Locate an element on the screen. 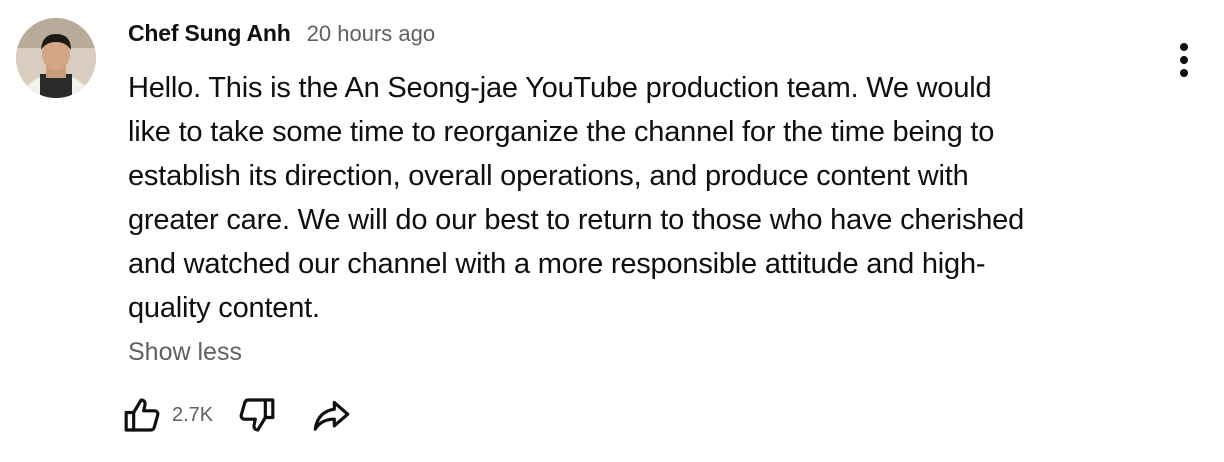  comment-actions: 2.7K is located at coordinates (236, 415).